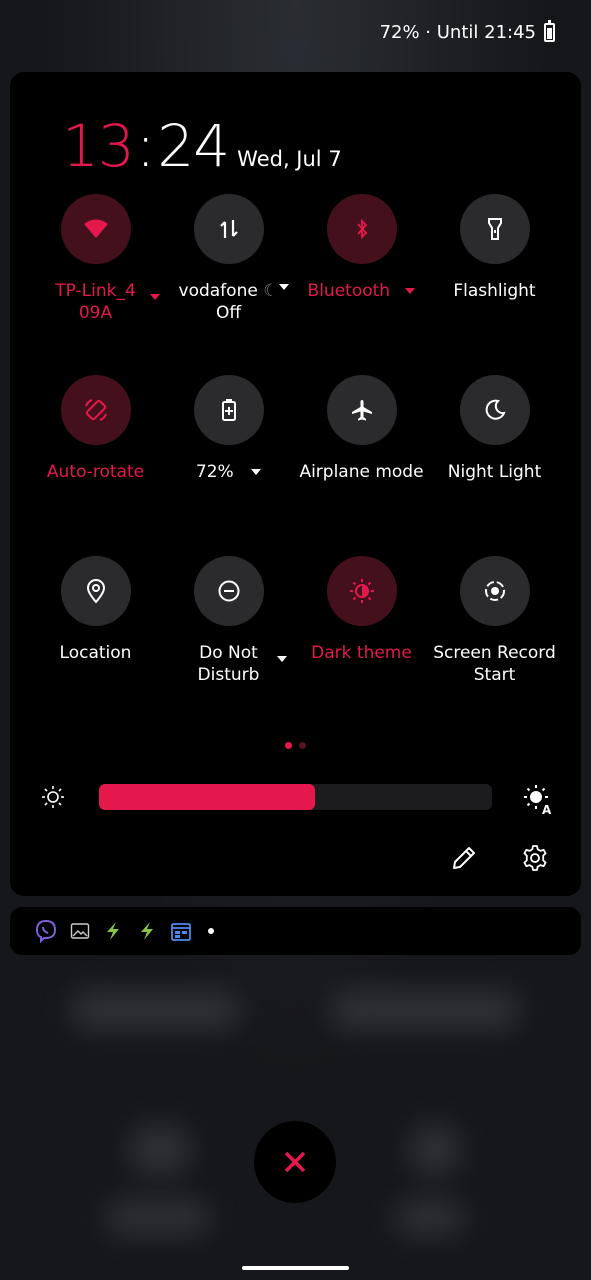 The width and height of the screenshot is (591, 1280). I want to click on battery-percent: 72%, so click(214, 472).